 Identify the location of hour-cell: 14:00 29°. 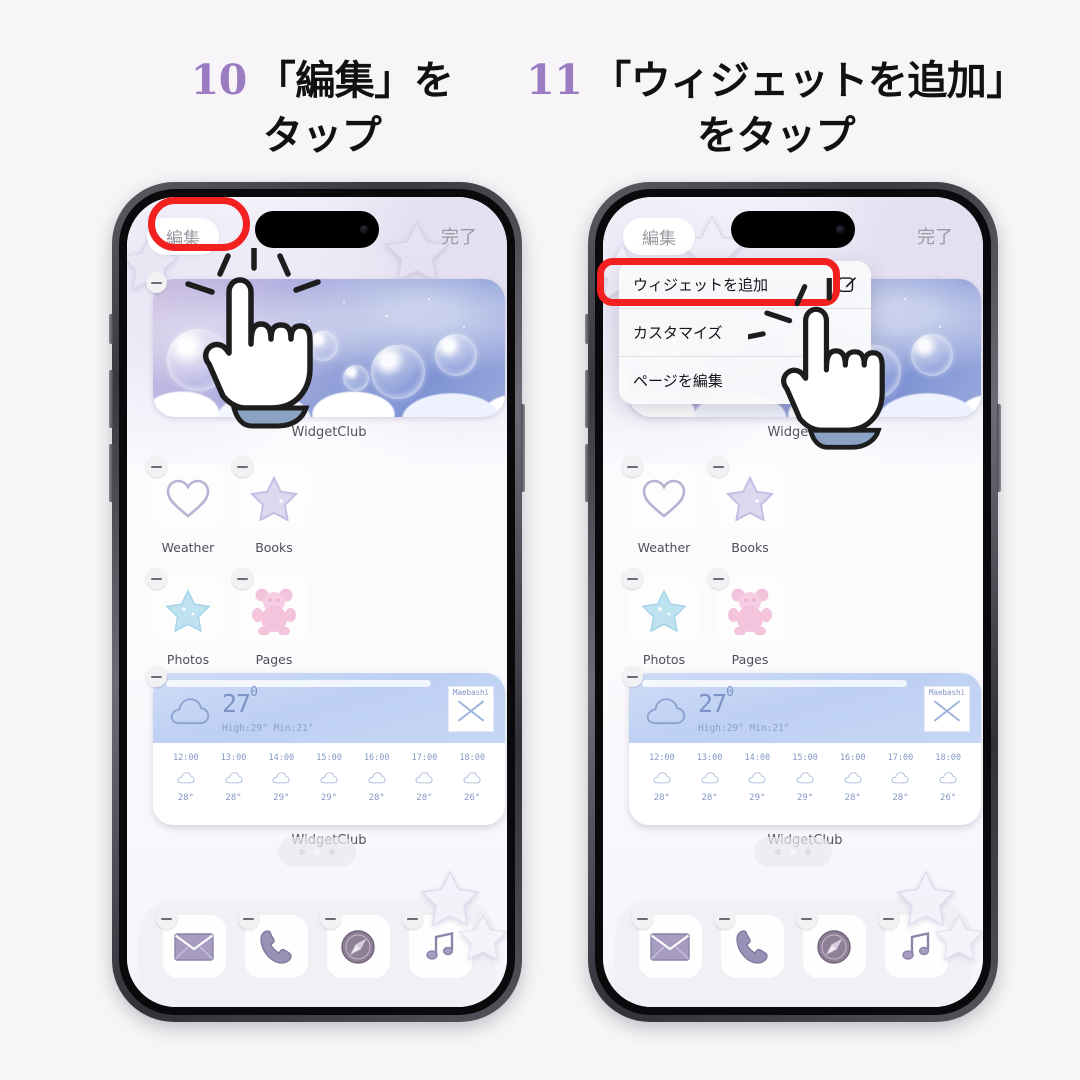
(281, 778).